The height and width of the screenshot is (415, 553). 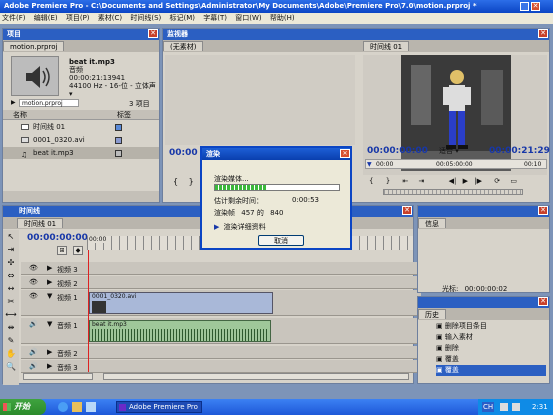 I want to click on col-name: 名称, so click(x=20, y=115).